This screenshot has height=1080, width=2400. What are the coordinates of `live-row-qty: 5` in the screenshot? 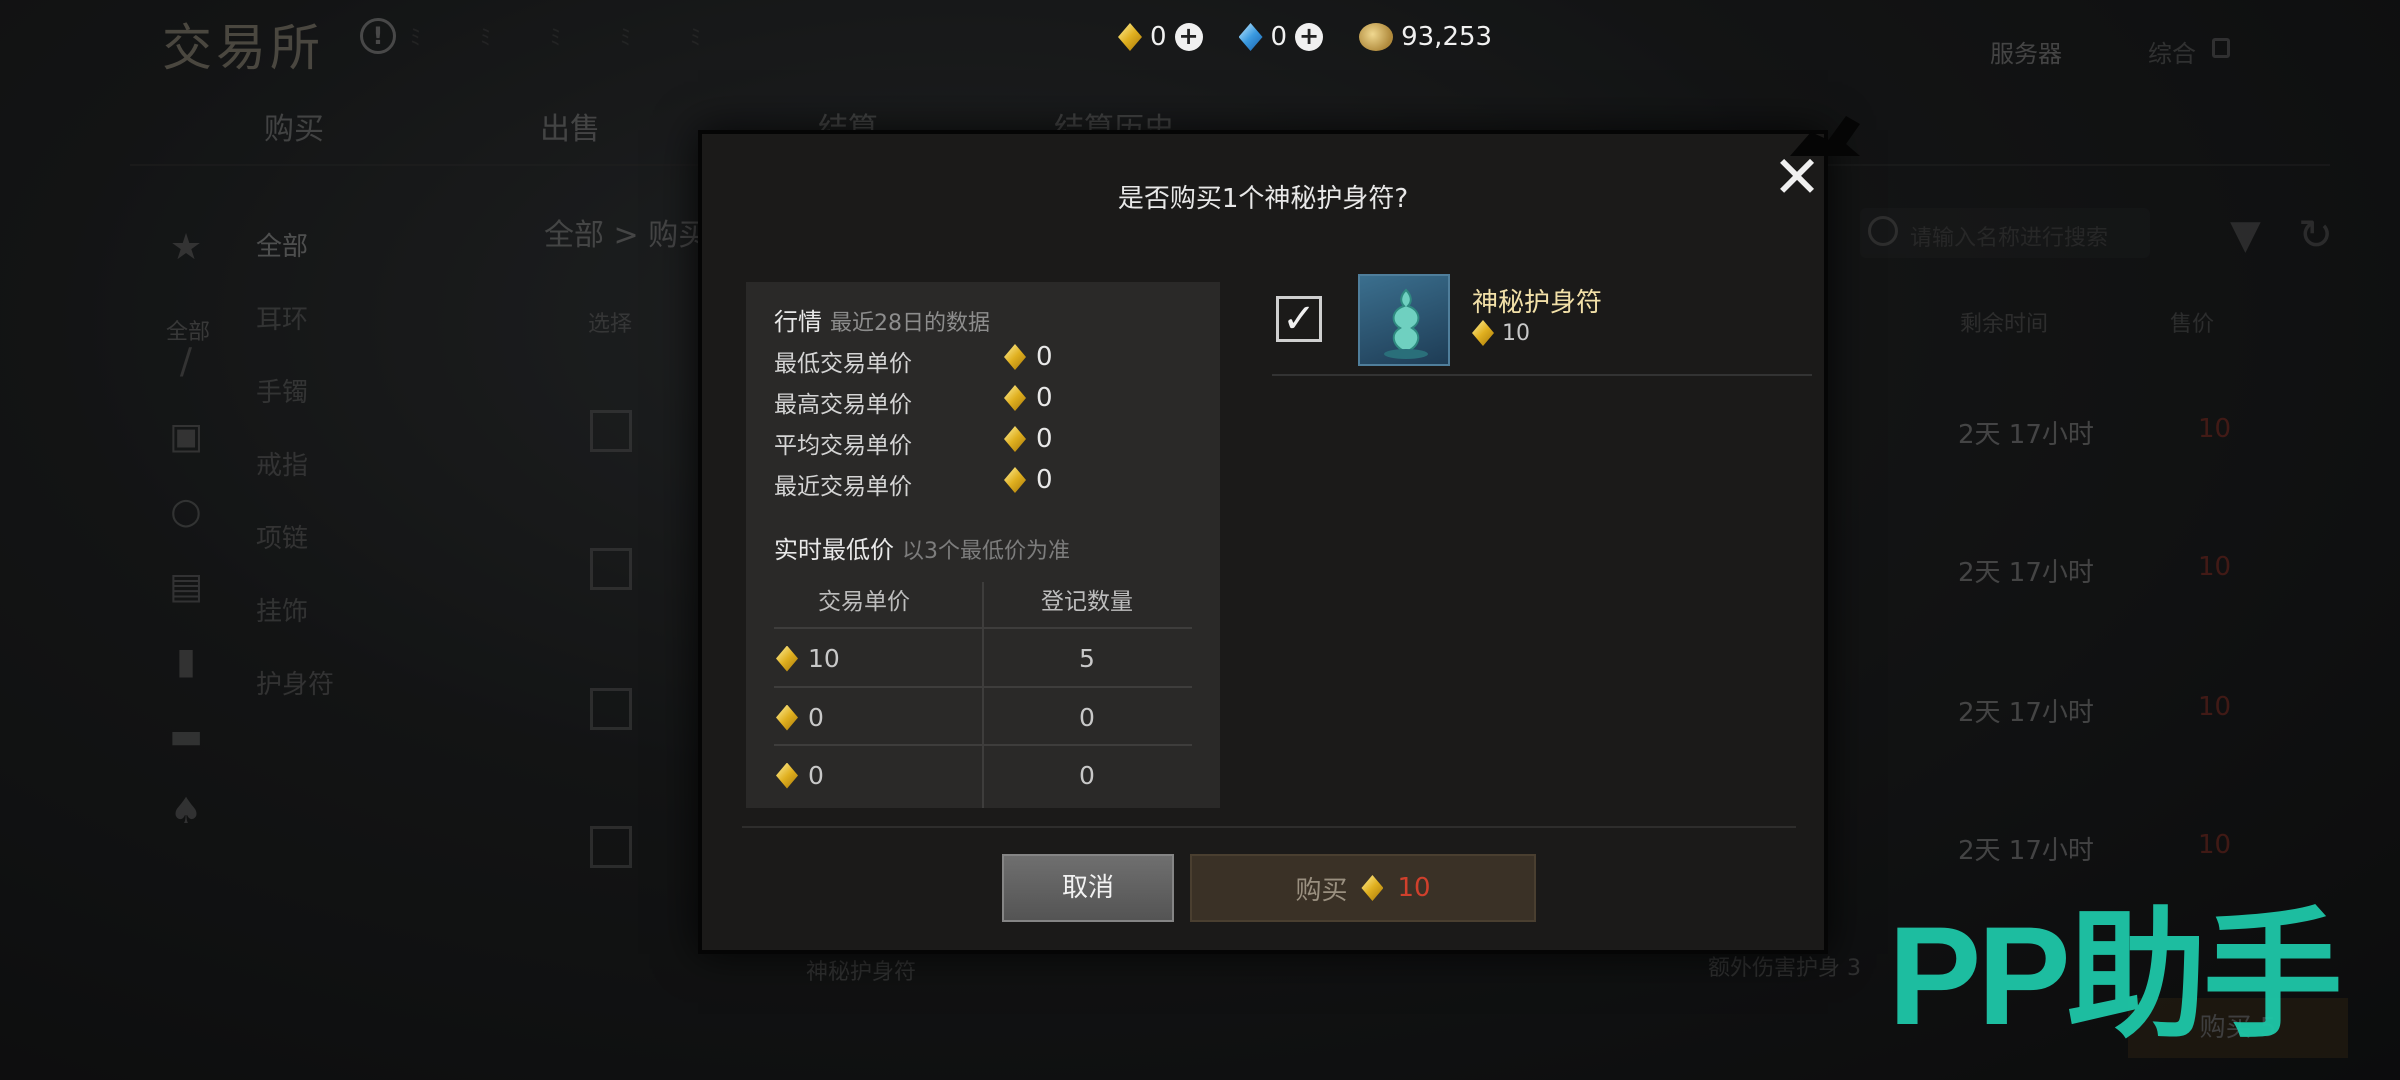 It's located at (1087, 658).